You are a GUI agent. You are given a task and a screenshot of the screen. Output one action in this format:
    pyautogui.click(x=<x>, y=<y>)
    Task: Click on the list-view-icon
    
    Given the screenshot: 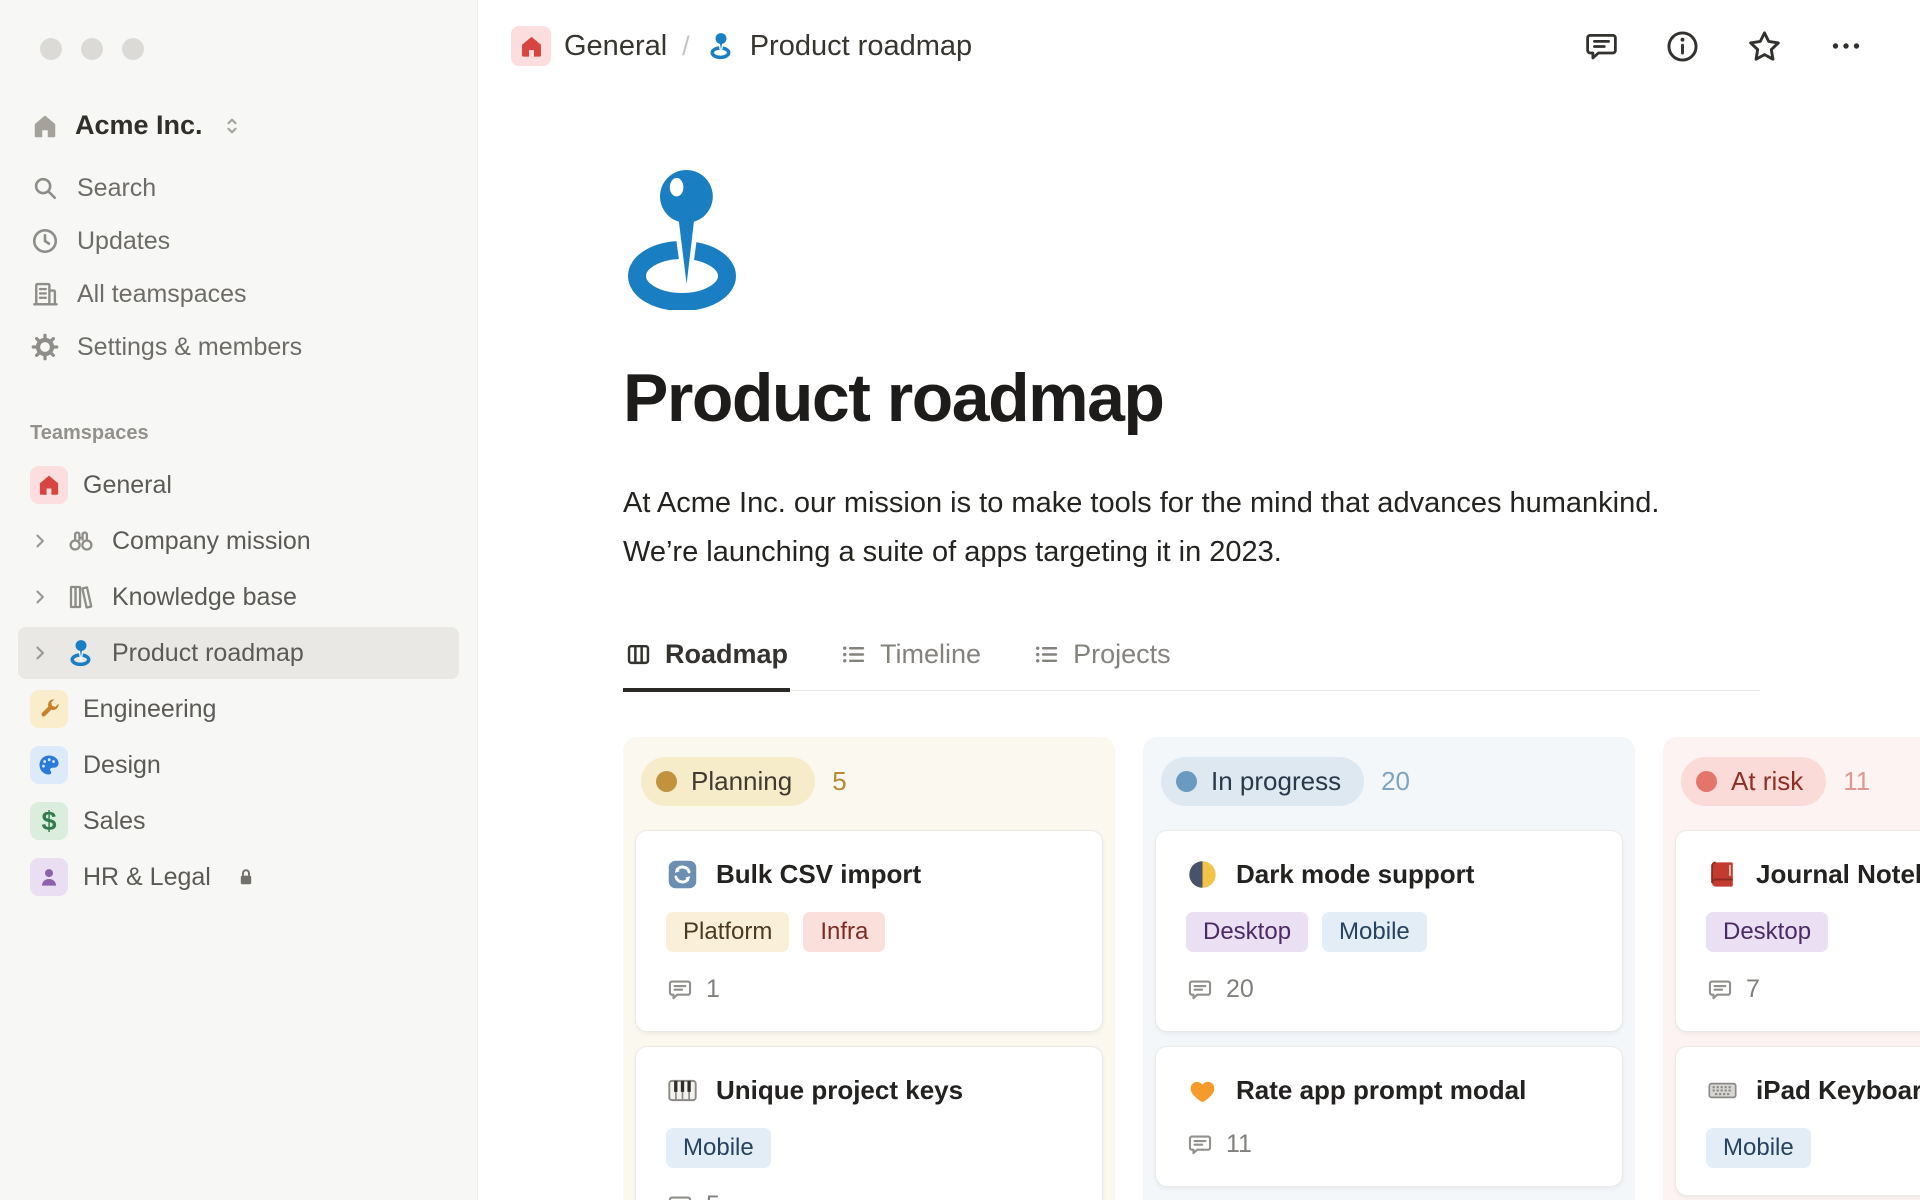 What is the action you would take?
    pyautogui.click(x=1046, y=654)
    